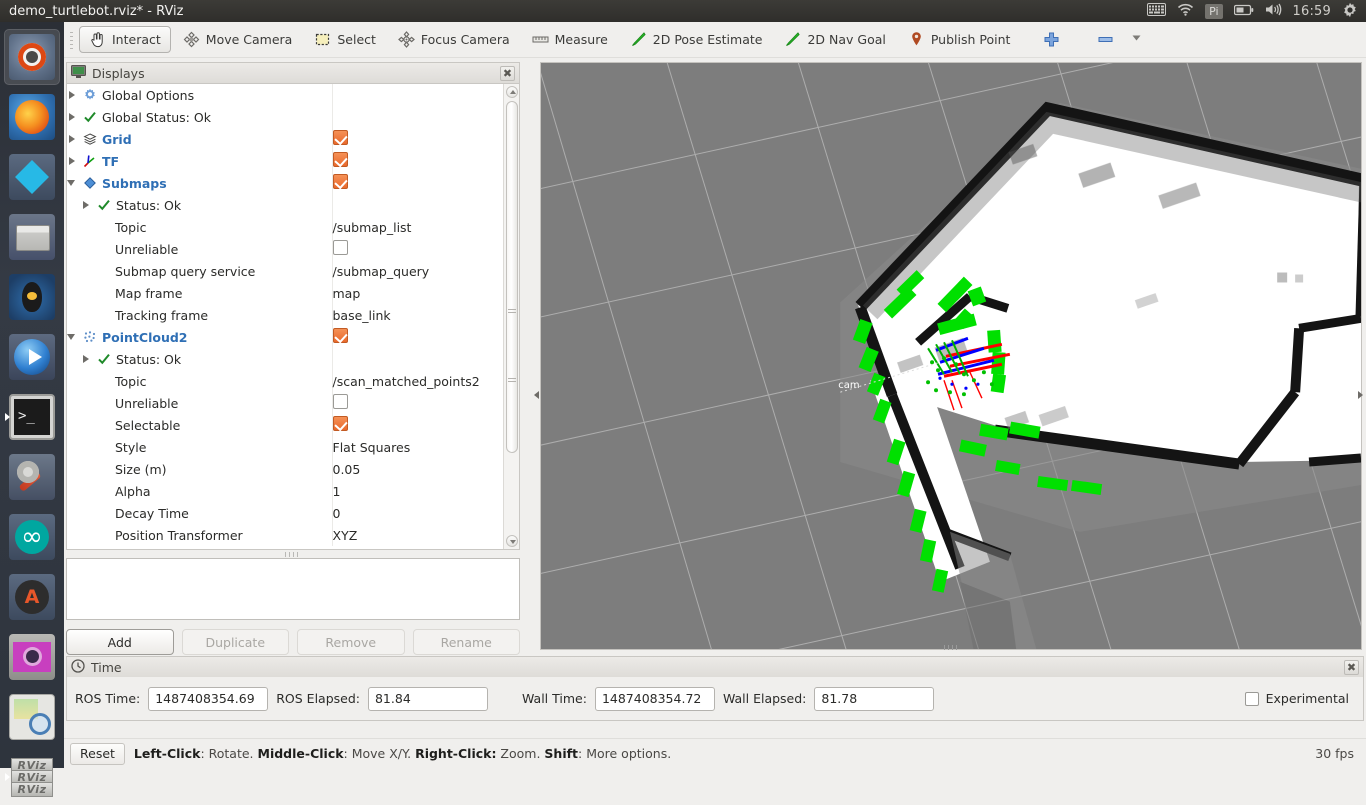 Image resolution: width=1366 pixels, height=805 pixels. What do you see at coordinates (372, 447) in the screenshot?
I see `property-value: Flat Squares` at bounding box center [372, 447].